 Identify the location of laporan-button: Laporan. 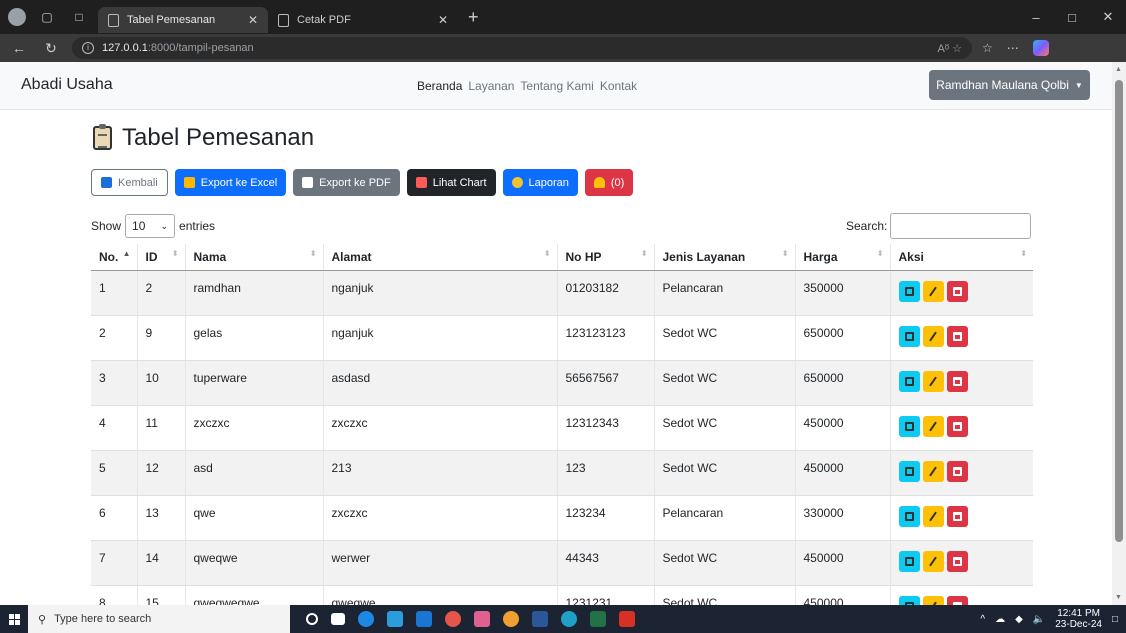
(540, 182).